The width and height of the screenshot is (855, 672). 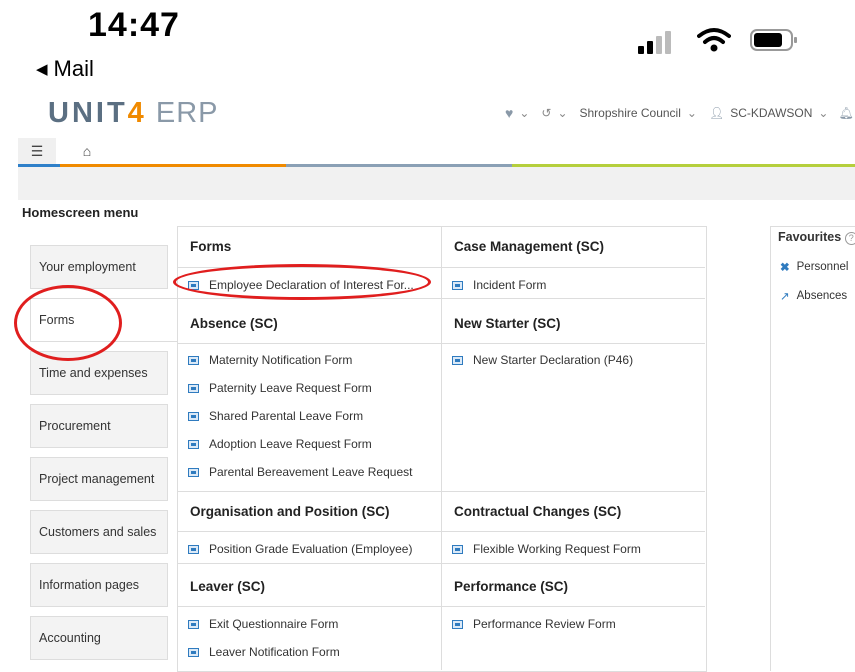 What do you see at coordinates (507, 323) in the screenshot?
I see `section-new-starter-title: New Starter (SC)` at bounding box center [507, 323].